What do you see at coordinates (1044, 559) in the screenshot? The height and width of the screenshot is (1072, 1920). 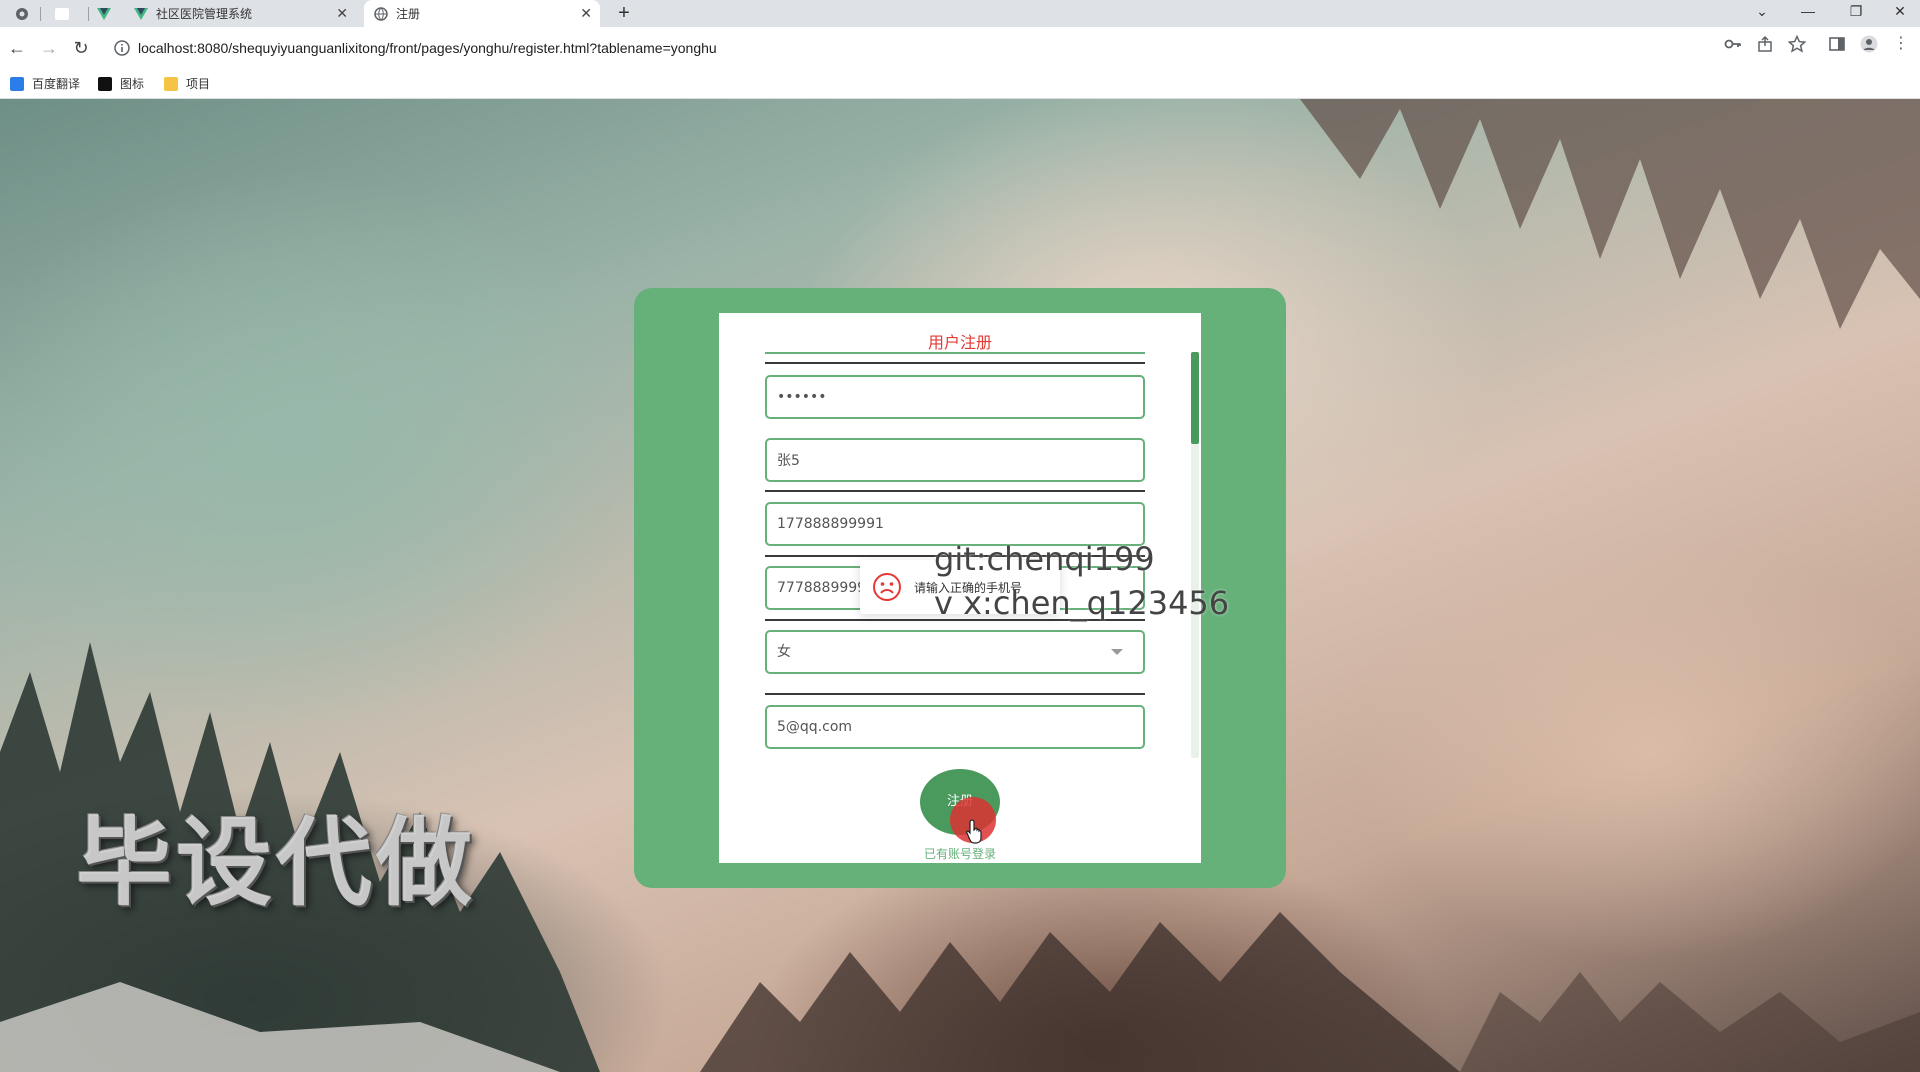 I see `overlay-text-line: git:chenqi199` at bounding box center [1044, 559].